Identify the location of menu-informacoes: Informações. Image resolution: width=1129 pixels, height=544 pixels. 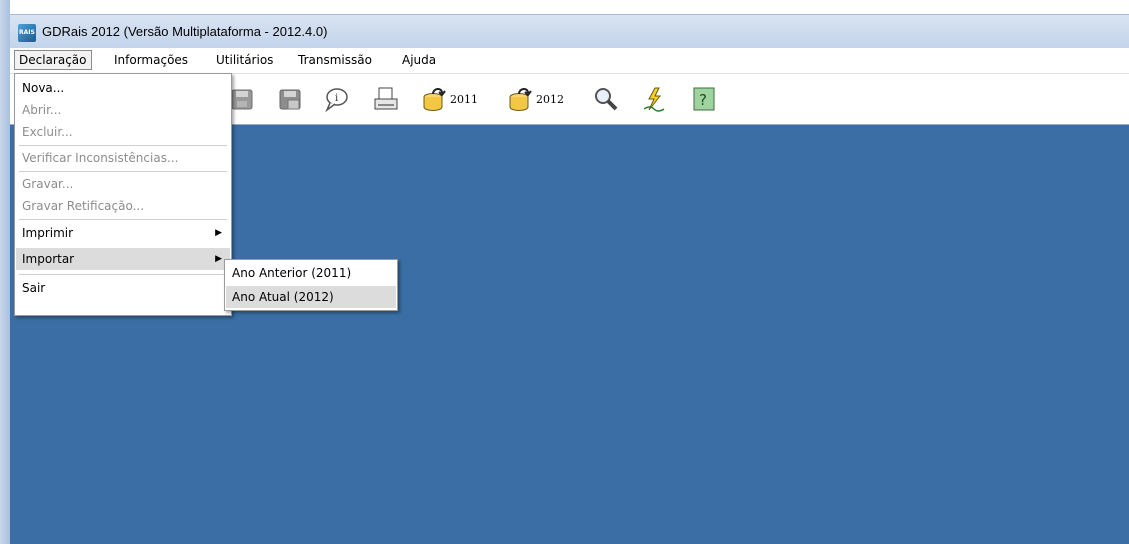
(151, 60).